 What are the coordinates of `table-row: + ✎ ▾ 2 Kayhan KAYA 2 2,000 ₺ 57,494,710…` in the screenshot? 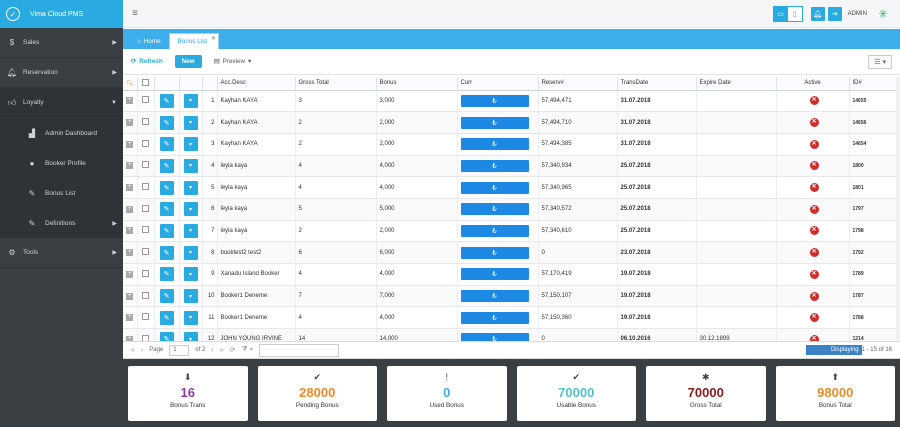 It's located at (511, 122).